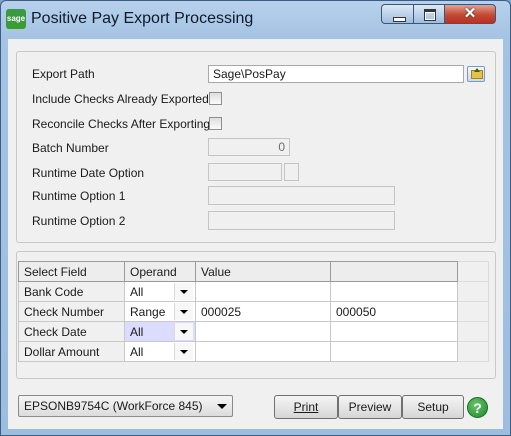 The height and width of the screenshot is (436, 511). What do you see at coordinates (301, 220) in the screenshot?
I see `runtime-option2-field` at bounding box center [301, 220].